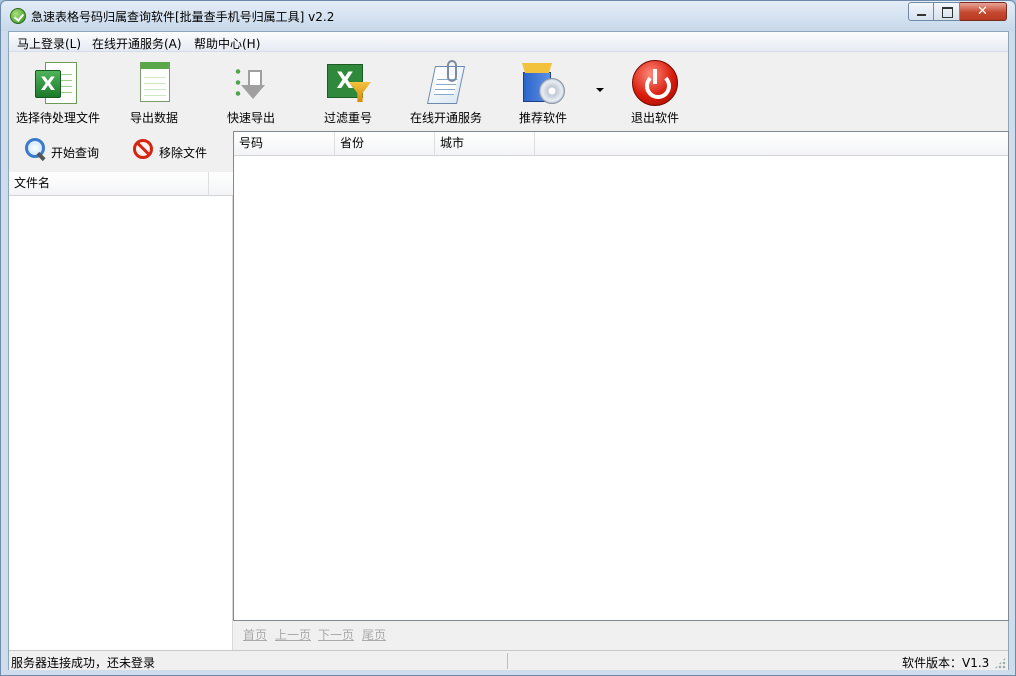 This screenshot has height=676, width=1016. Describe the element at coordinates (542, 118) in the screenshot. I see `recommended-software-label: 推荐软件` at that location.